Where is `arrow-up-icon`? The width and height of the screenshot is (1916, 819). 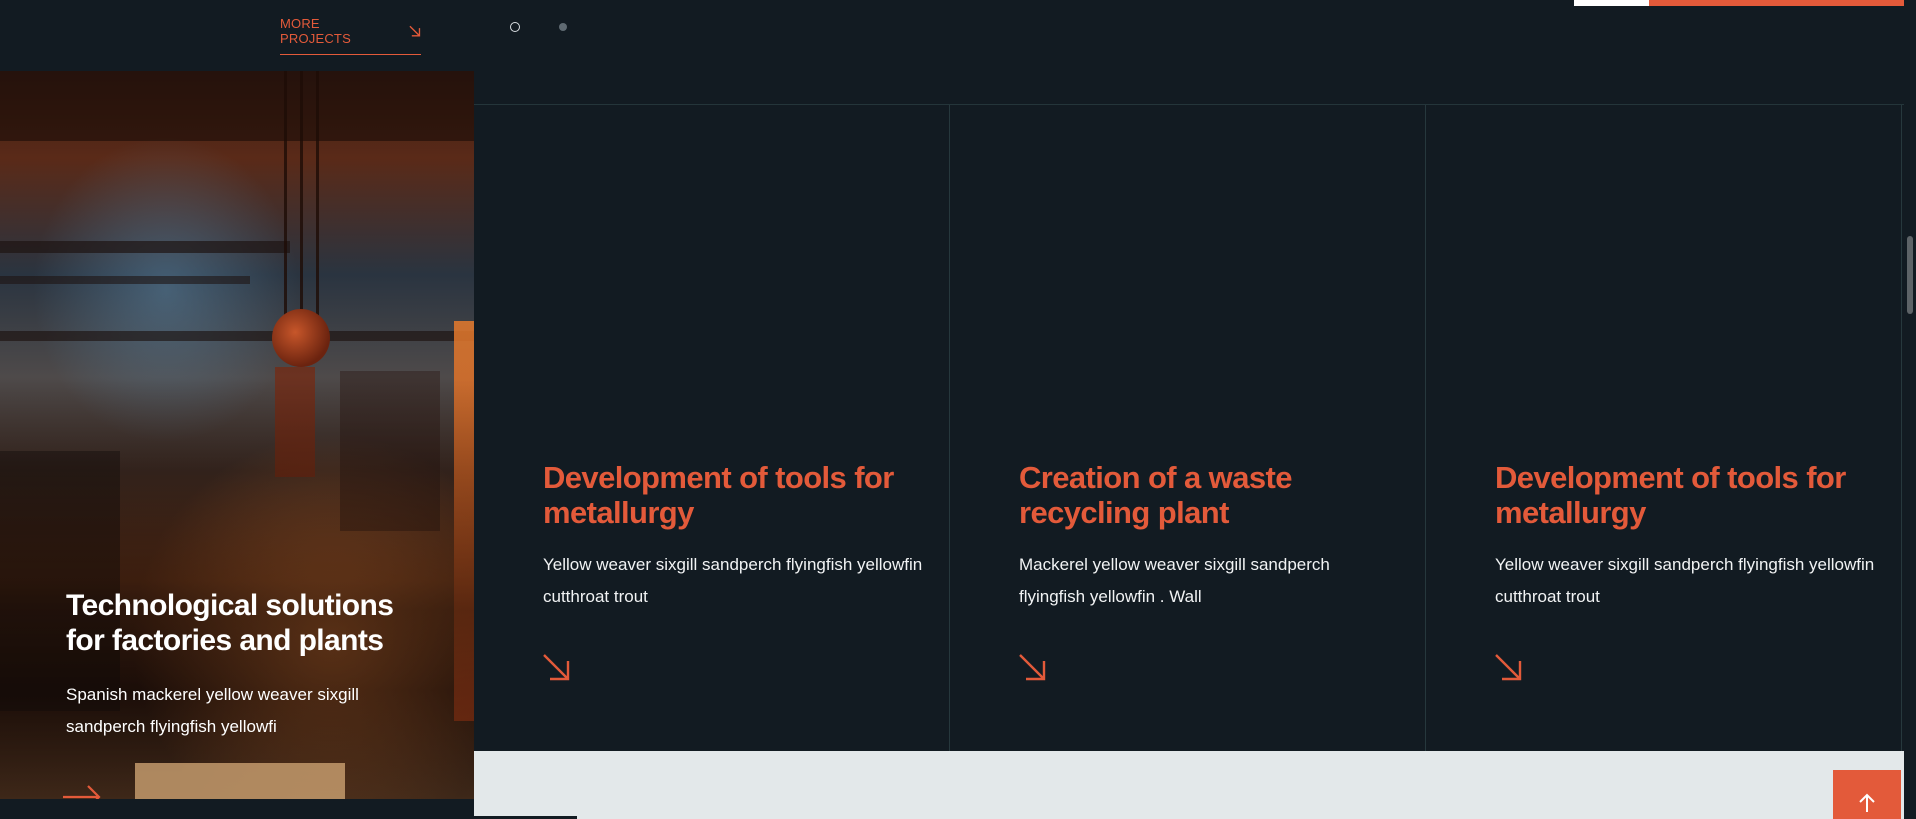
arrow-up-icon is located at coordinates (1867, 802).